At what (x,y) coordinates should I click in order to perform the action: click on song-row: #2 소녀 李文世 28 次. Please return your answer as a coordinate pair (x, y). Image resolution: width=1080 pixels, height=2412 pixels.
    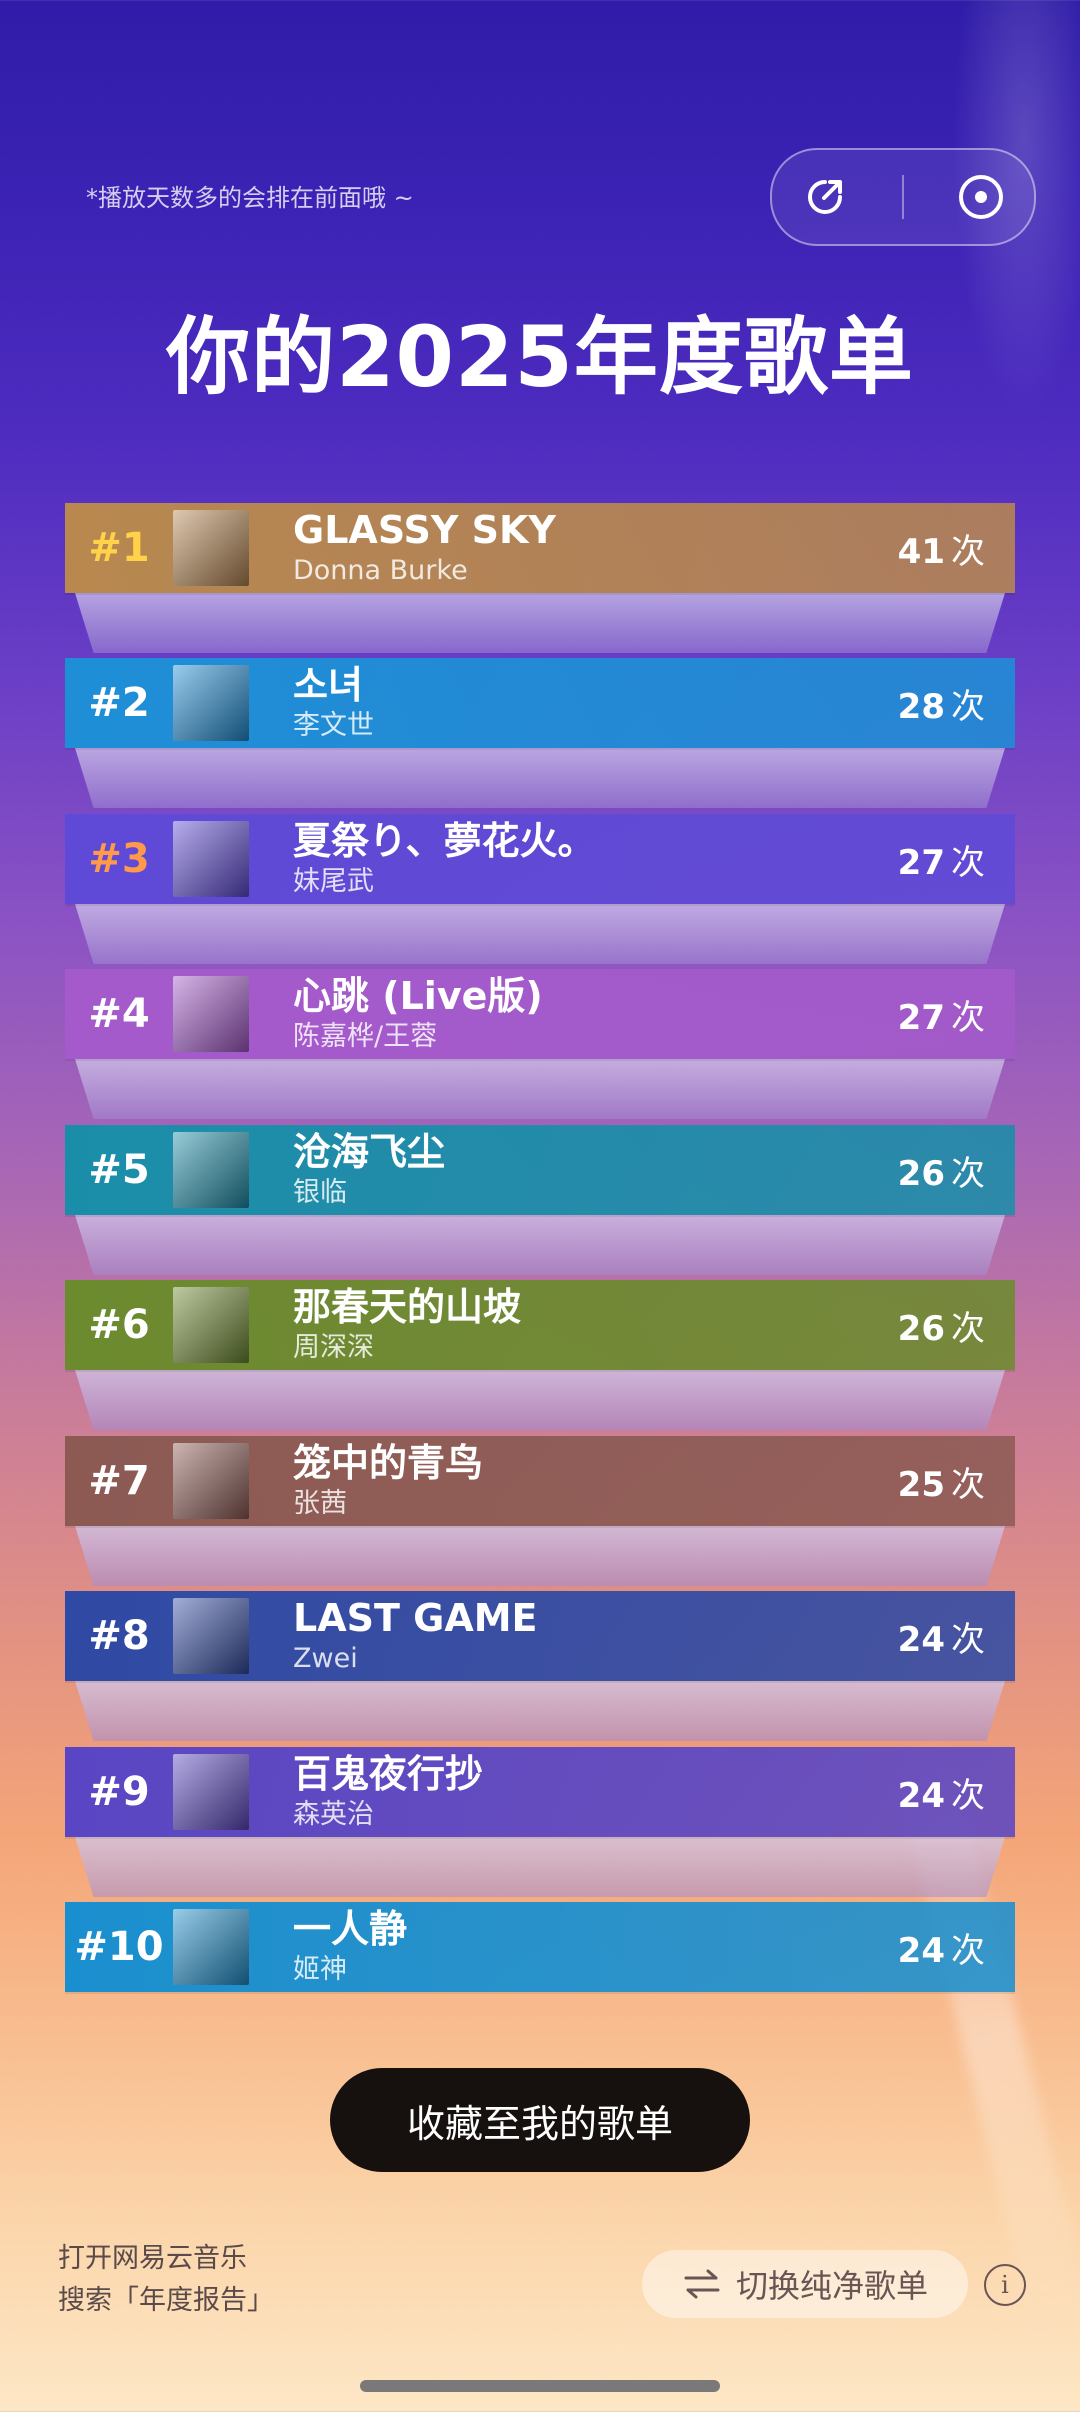
    Looking at the image, I should click on (540, 703).